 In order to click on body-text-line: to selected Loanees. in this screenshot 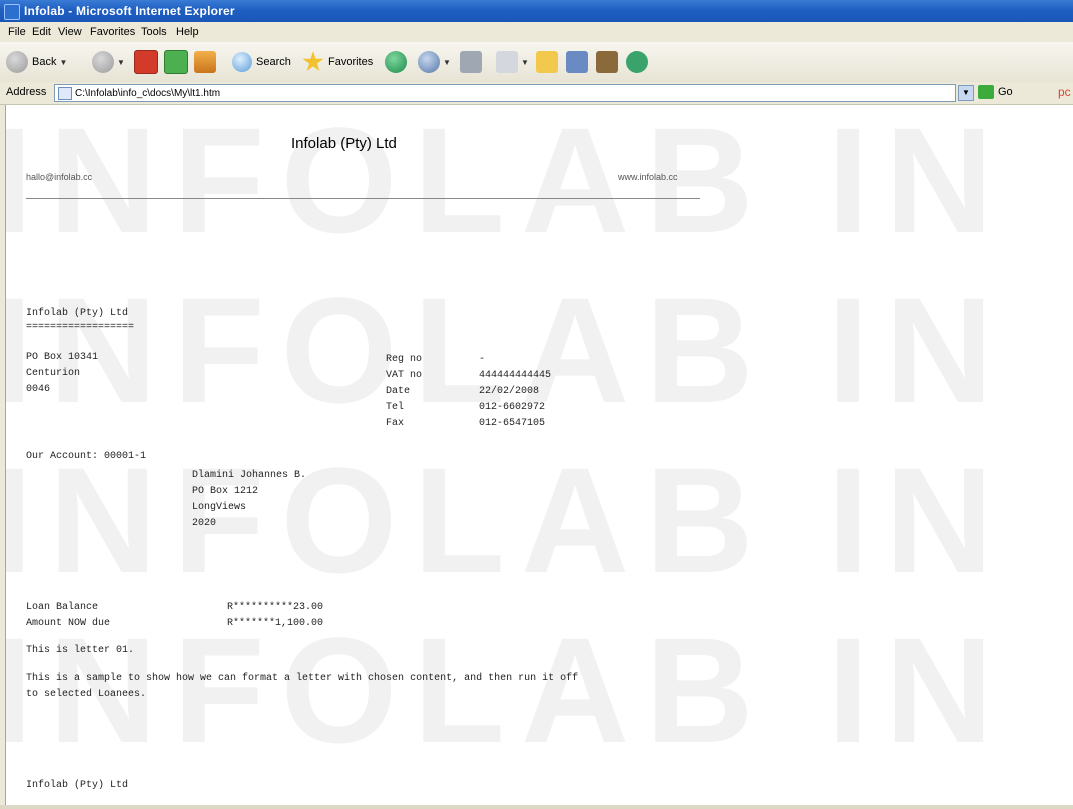, I will do `click(86, 694)`.